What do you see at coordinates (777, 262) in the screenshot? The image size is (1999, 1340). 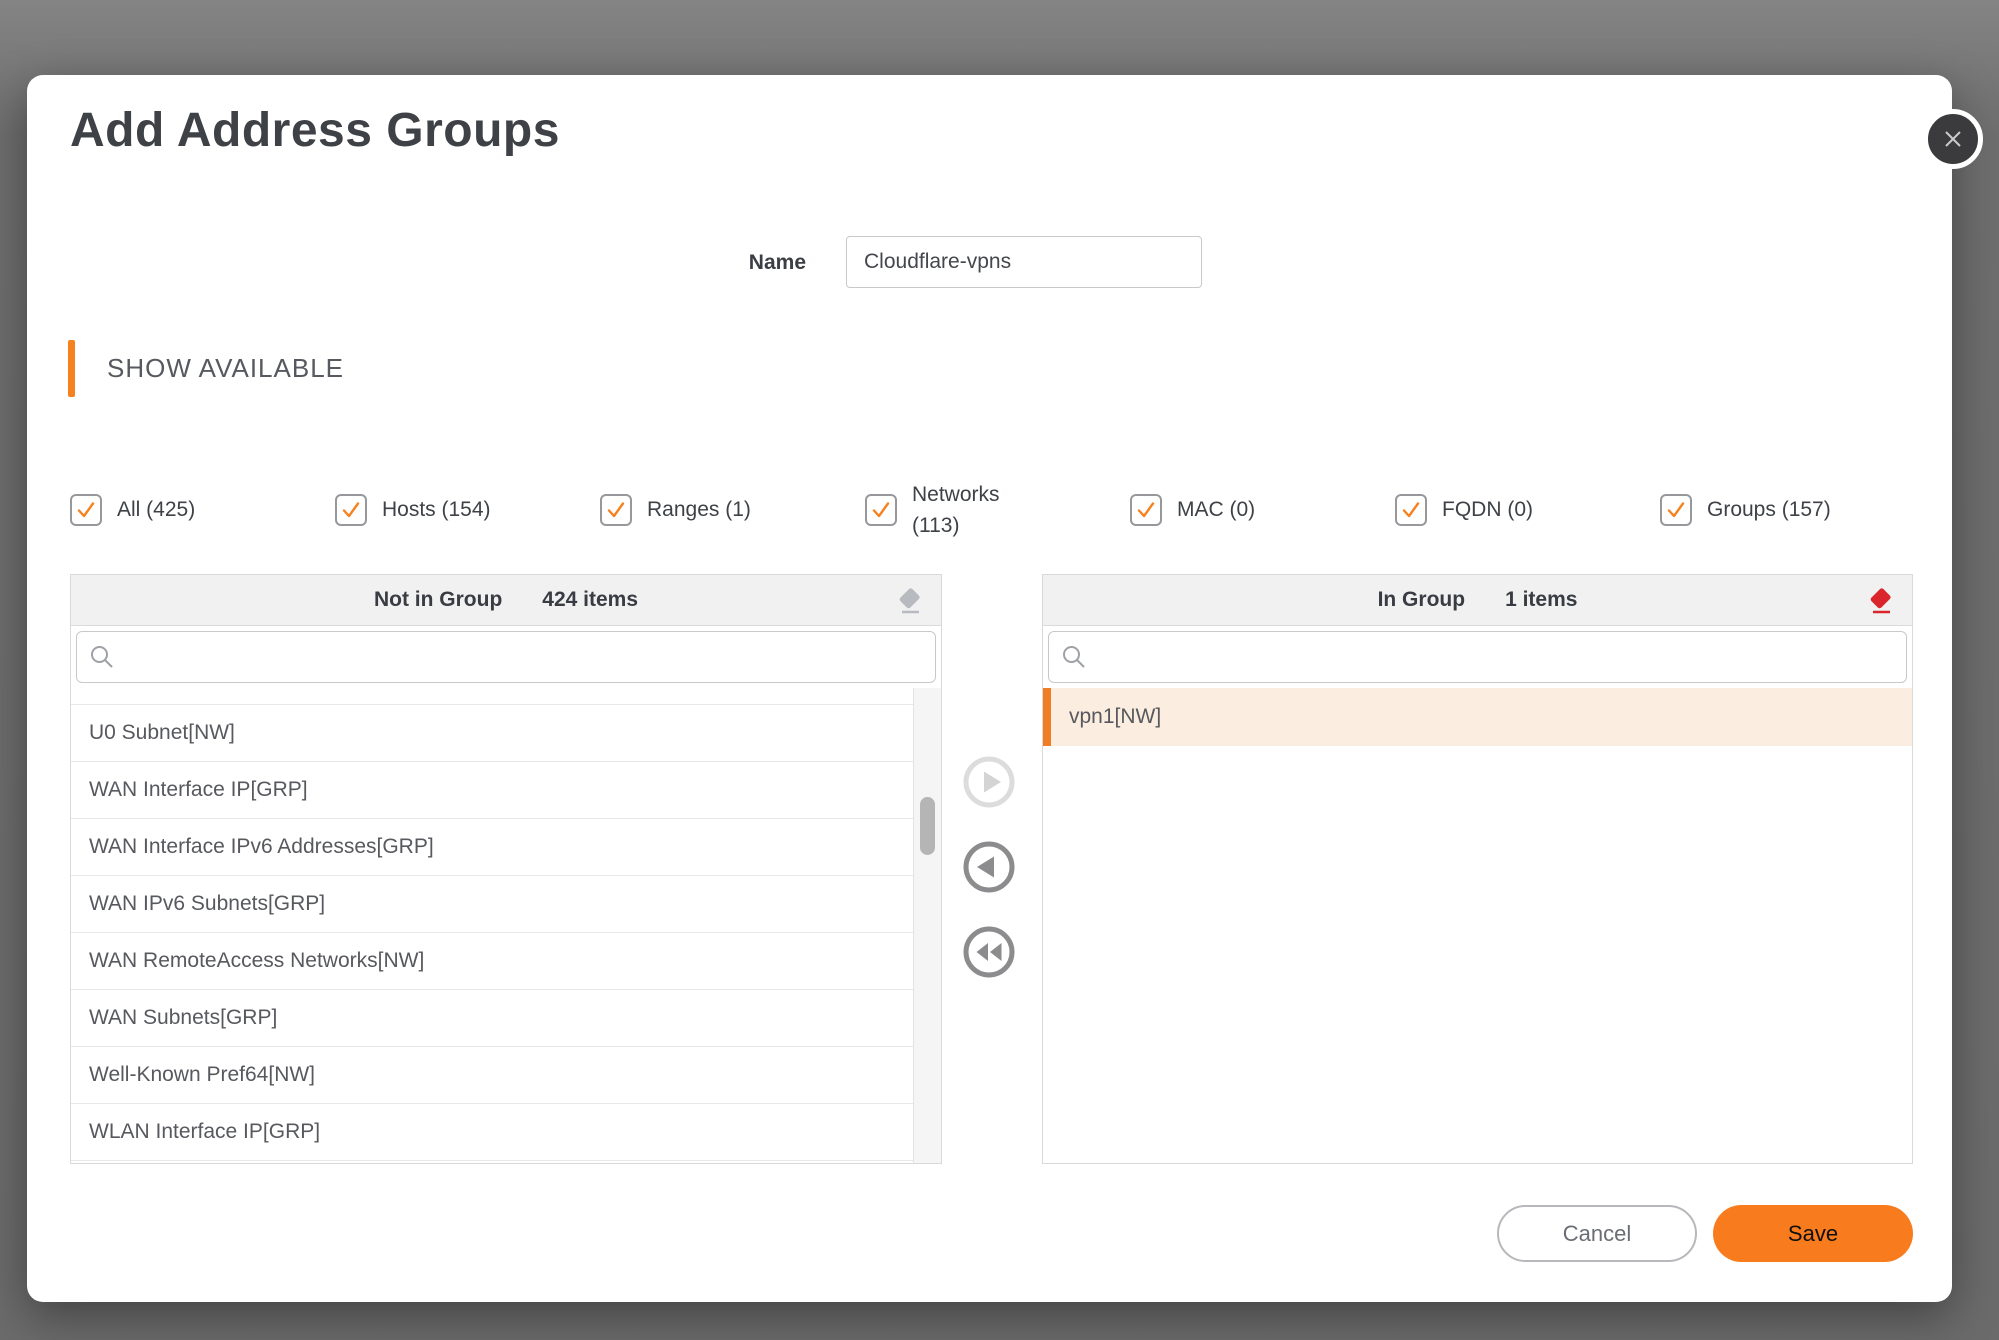 I see `name-field-label: Name` at bounding box center [777, 262].